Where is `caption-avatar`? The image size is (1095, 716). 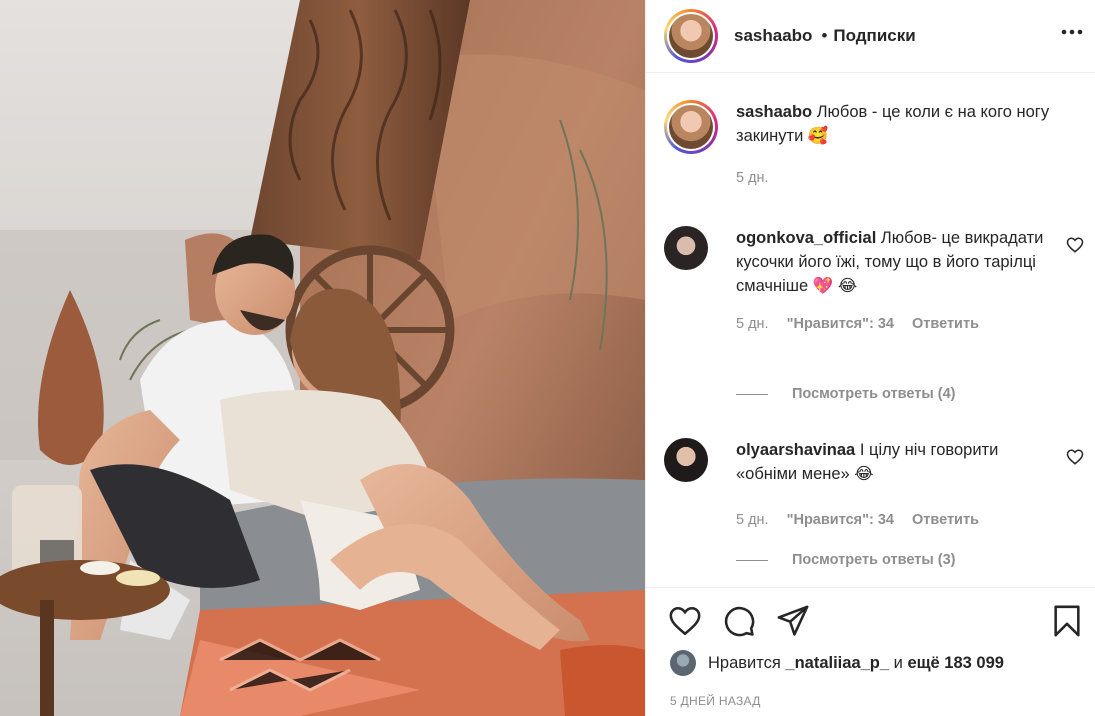 caption-avatar is located at coordinates (691, 127).